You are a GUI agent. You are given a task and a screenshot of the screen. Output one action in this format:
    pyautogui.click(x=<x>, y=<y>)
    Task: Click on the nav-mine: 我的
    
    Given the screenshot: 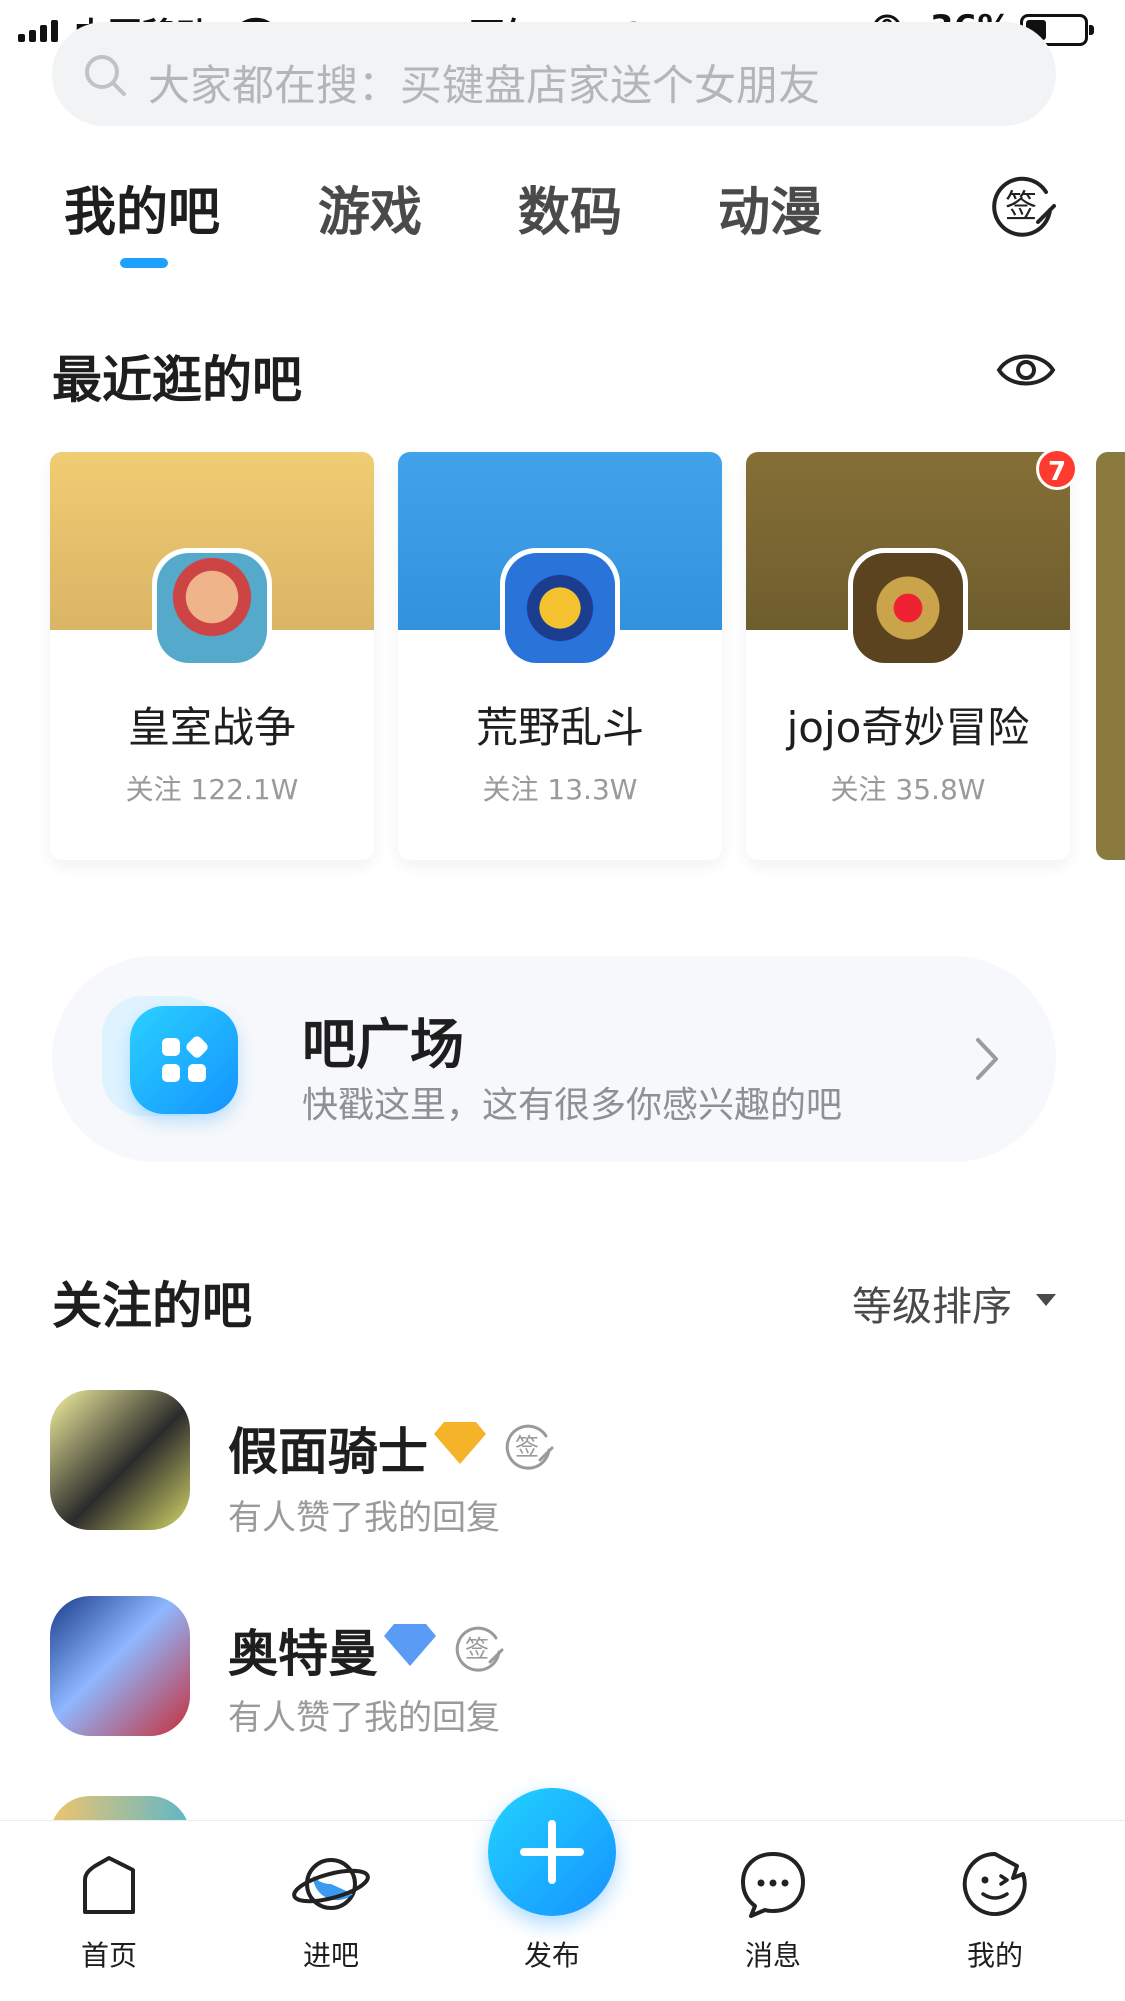 What is the action you would take?
    pyautogui.click(x=995, y=1913)
    